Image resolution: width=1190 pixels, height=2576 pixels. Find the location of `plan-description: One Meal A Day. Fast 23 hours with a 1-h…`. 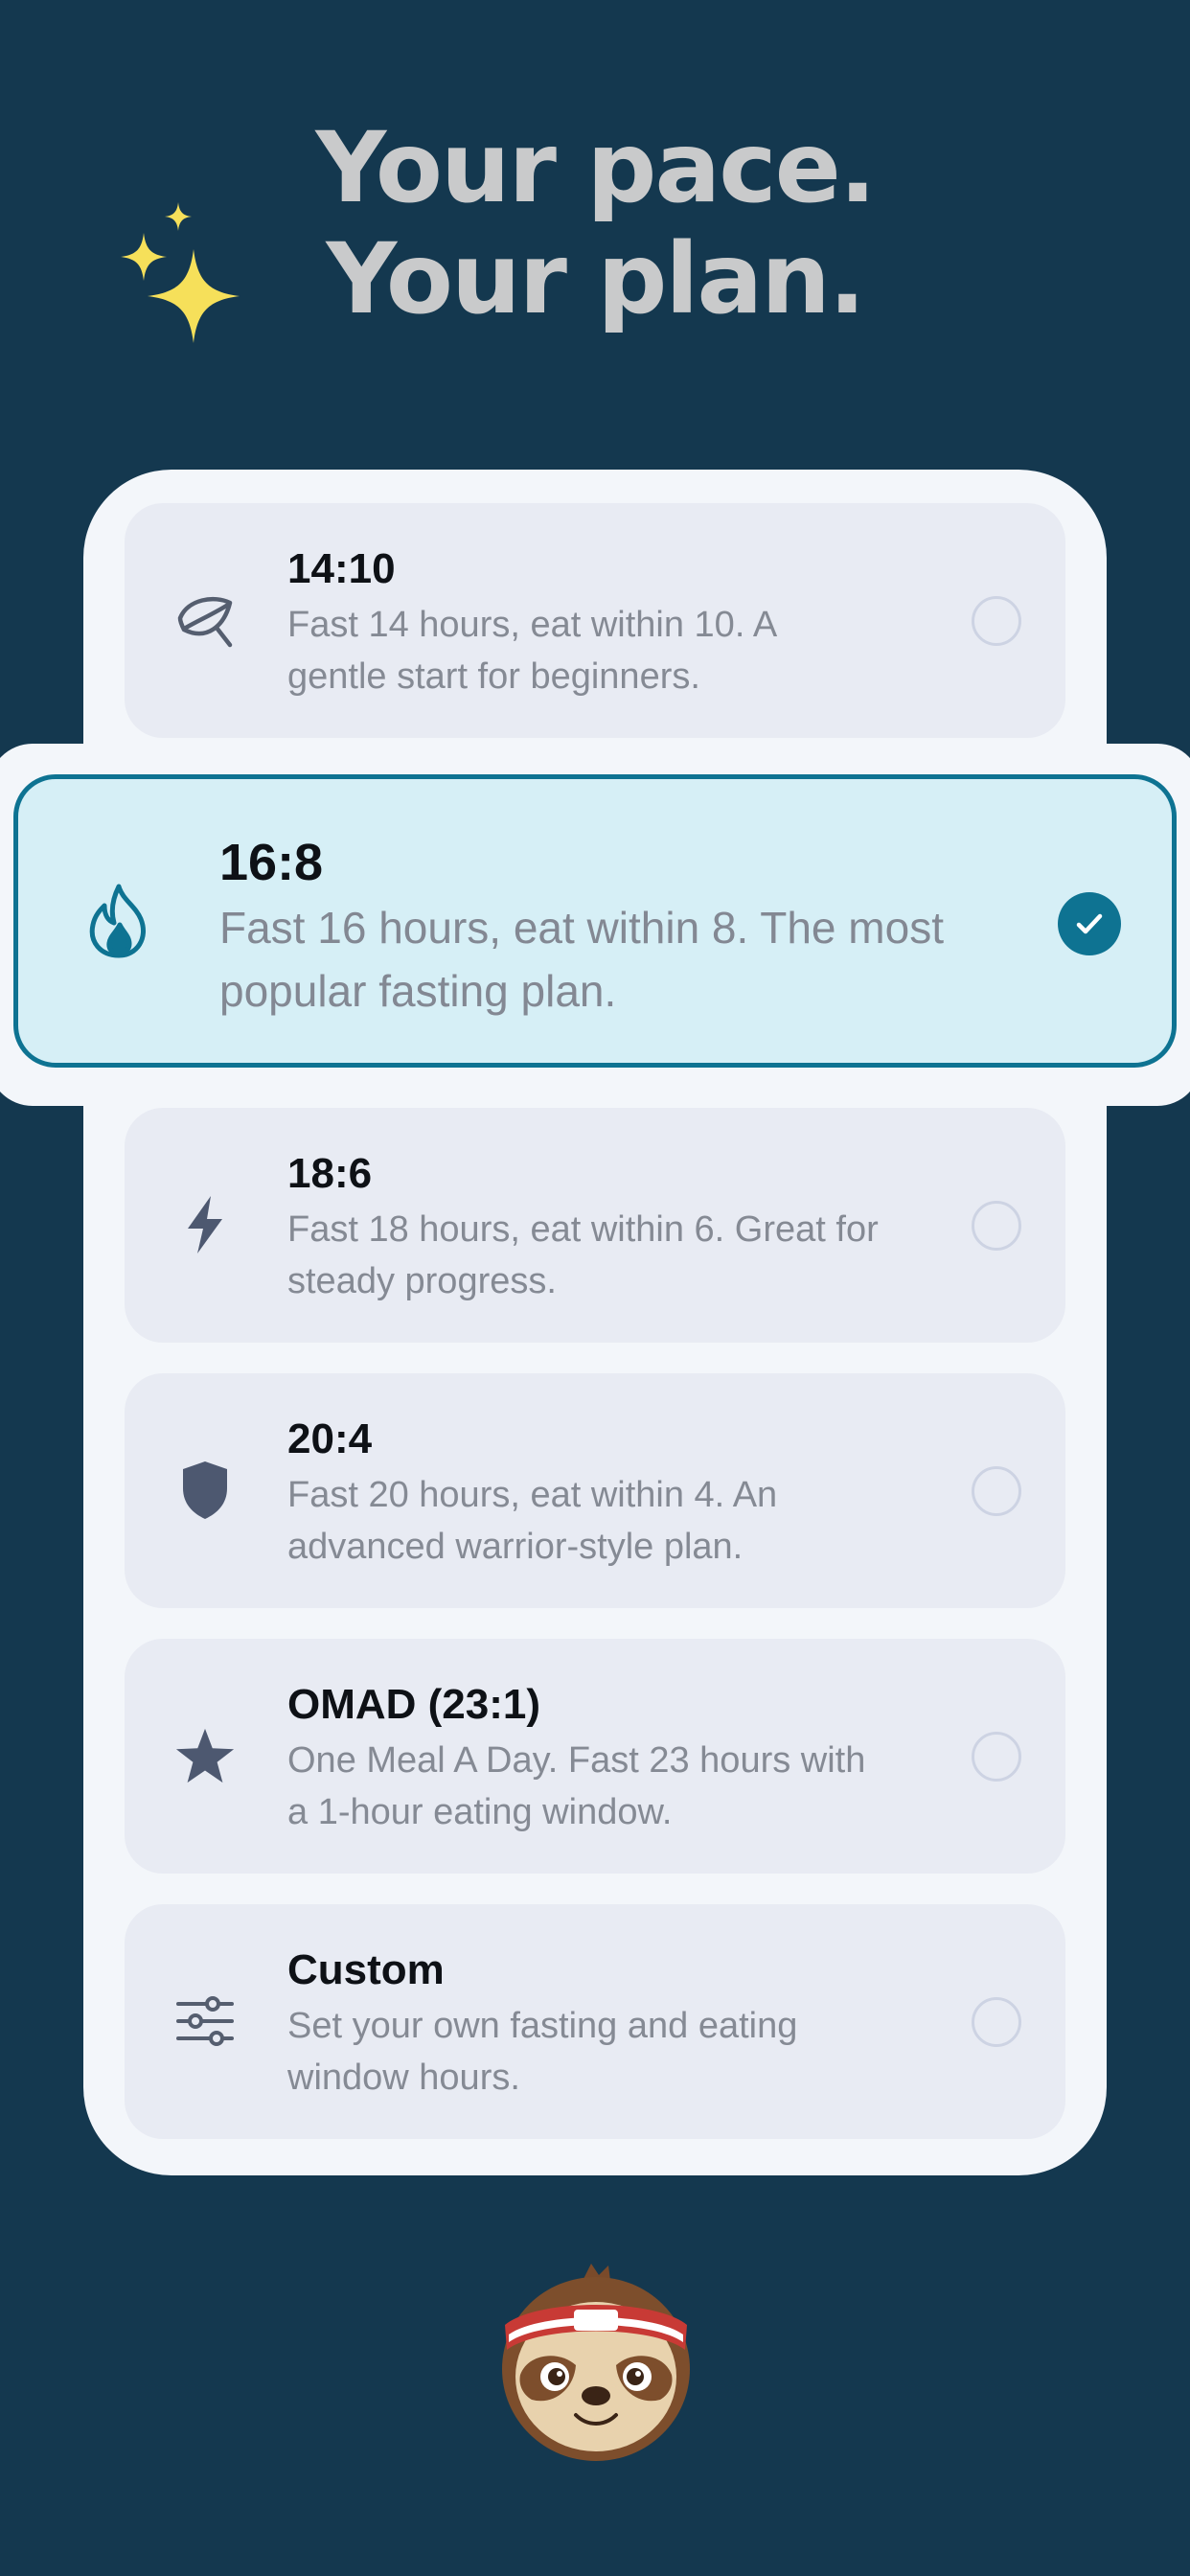

plan-description: One Meal A Day. Fast 23 hours with a 1-h… is located at coordinates (576, 1786).